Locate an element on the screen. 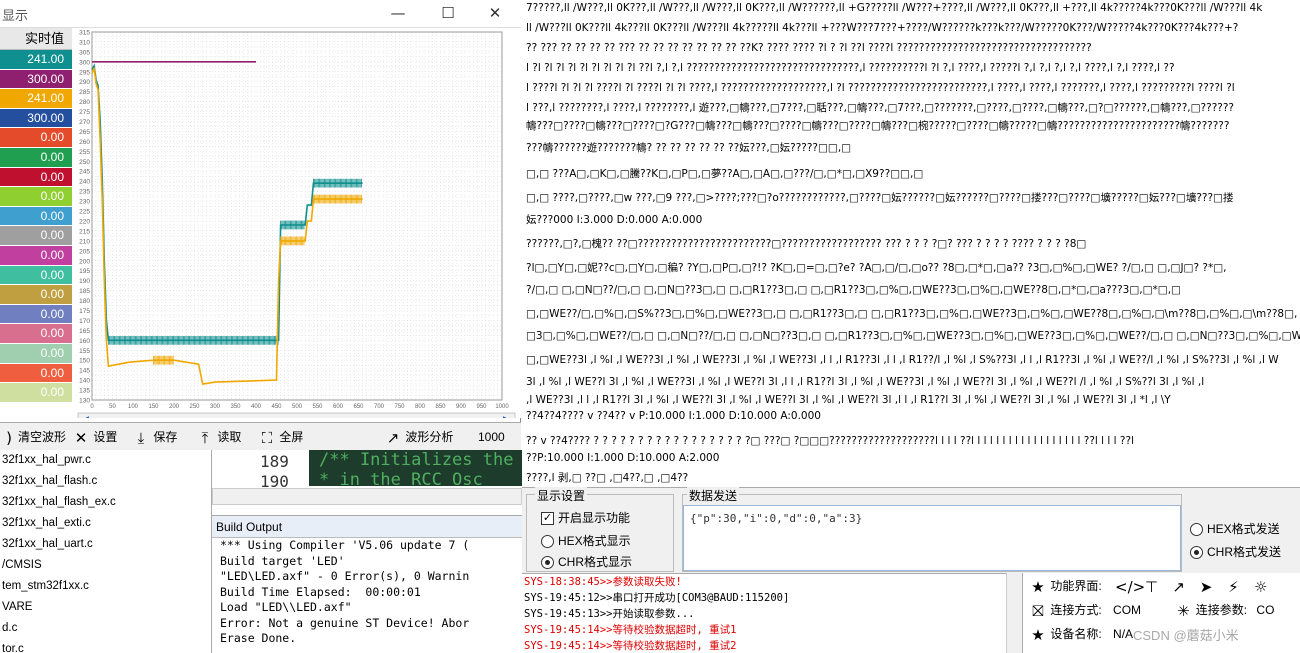 This screenshot has width=1300, height=653. clear-waveform-button: ) 清空波形 is located at coordinates (33, 437).